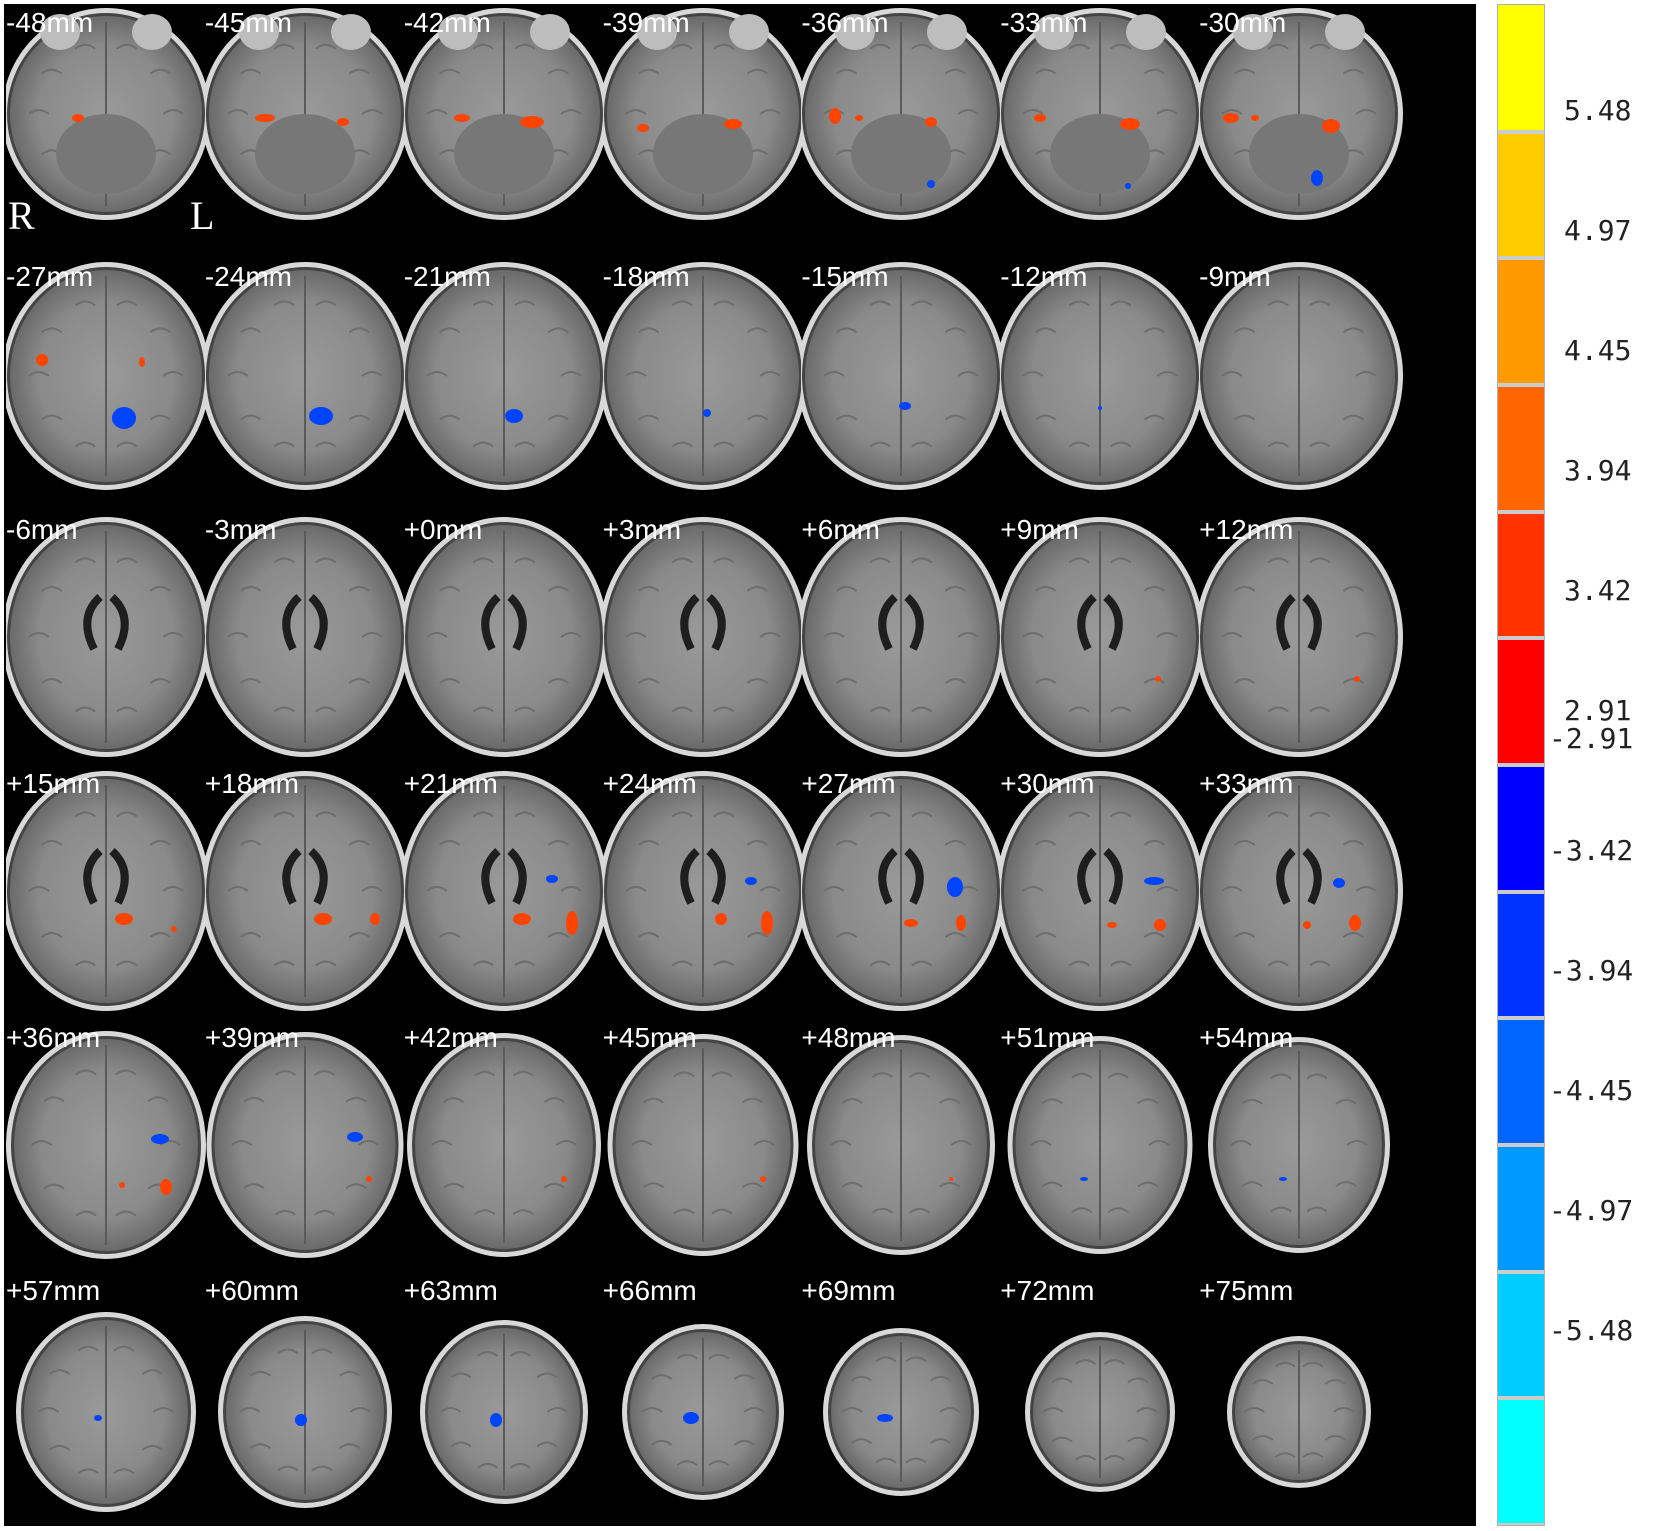  What do you see at coordinates (1235, 276) in the screenshot?
I see `slice-label: -9mm` at bounding box center [1235, 276].